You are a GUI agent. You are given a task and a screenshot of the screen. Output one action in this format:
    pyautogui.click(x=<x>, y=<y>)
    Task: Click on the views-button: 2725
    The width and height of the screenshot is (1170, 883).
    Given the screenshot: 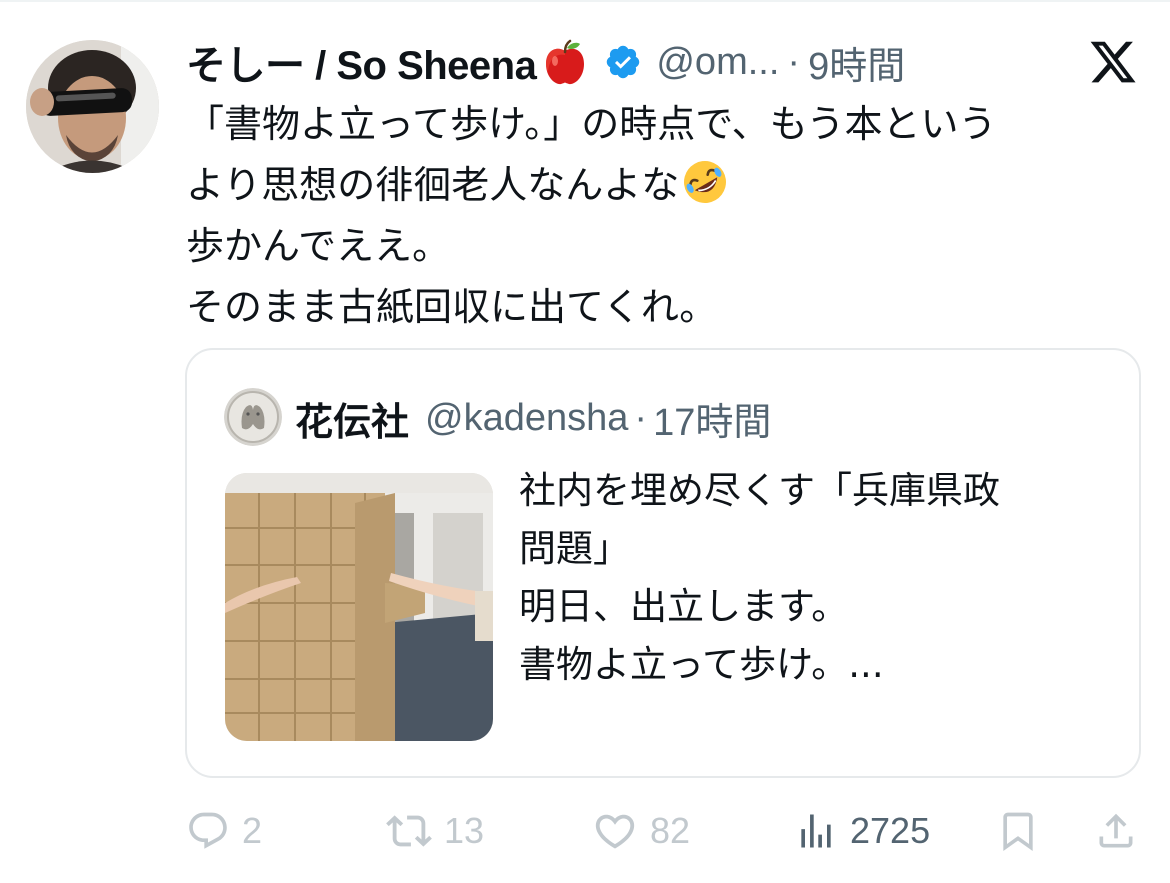 What is the action you would take?
    pyautogui.click(x=862, y=831)
    